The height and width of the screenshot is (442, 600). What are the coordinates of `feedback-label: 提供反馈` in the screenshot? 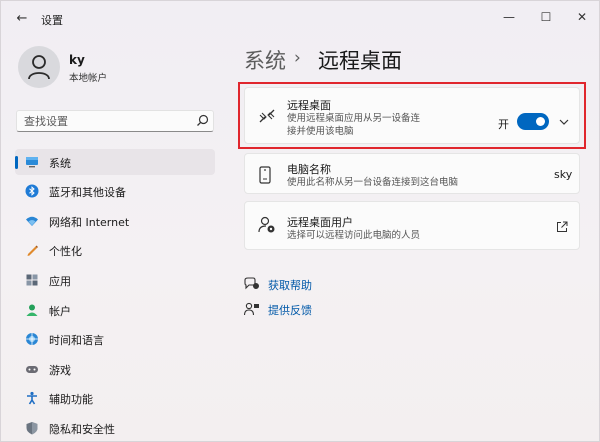 It's located at (290, 310).